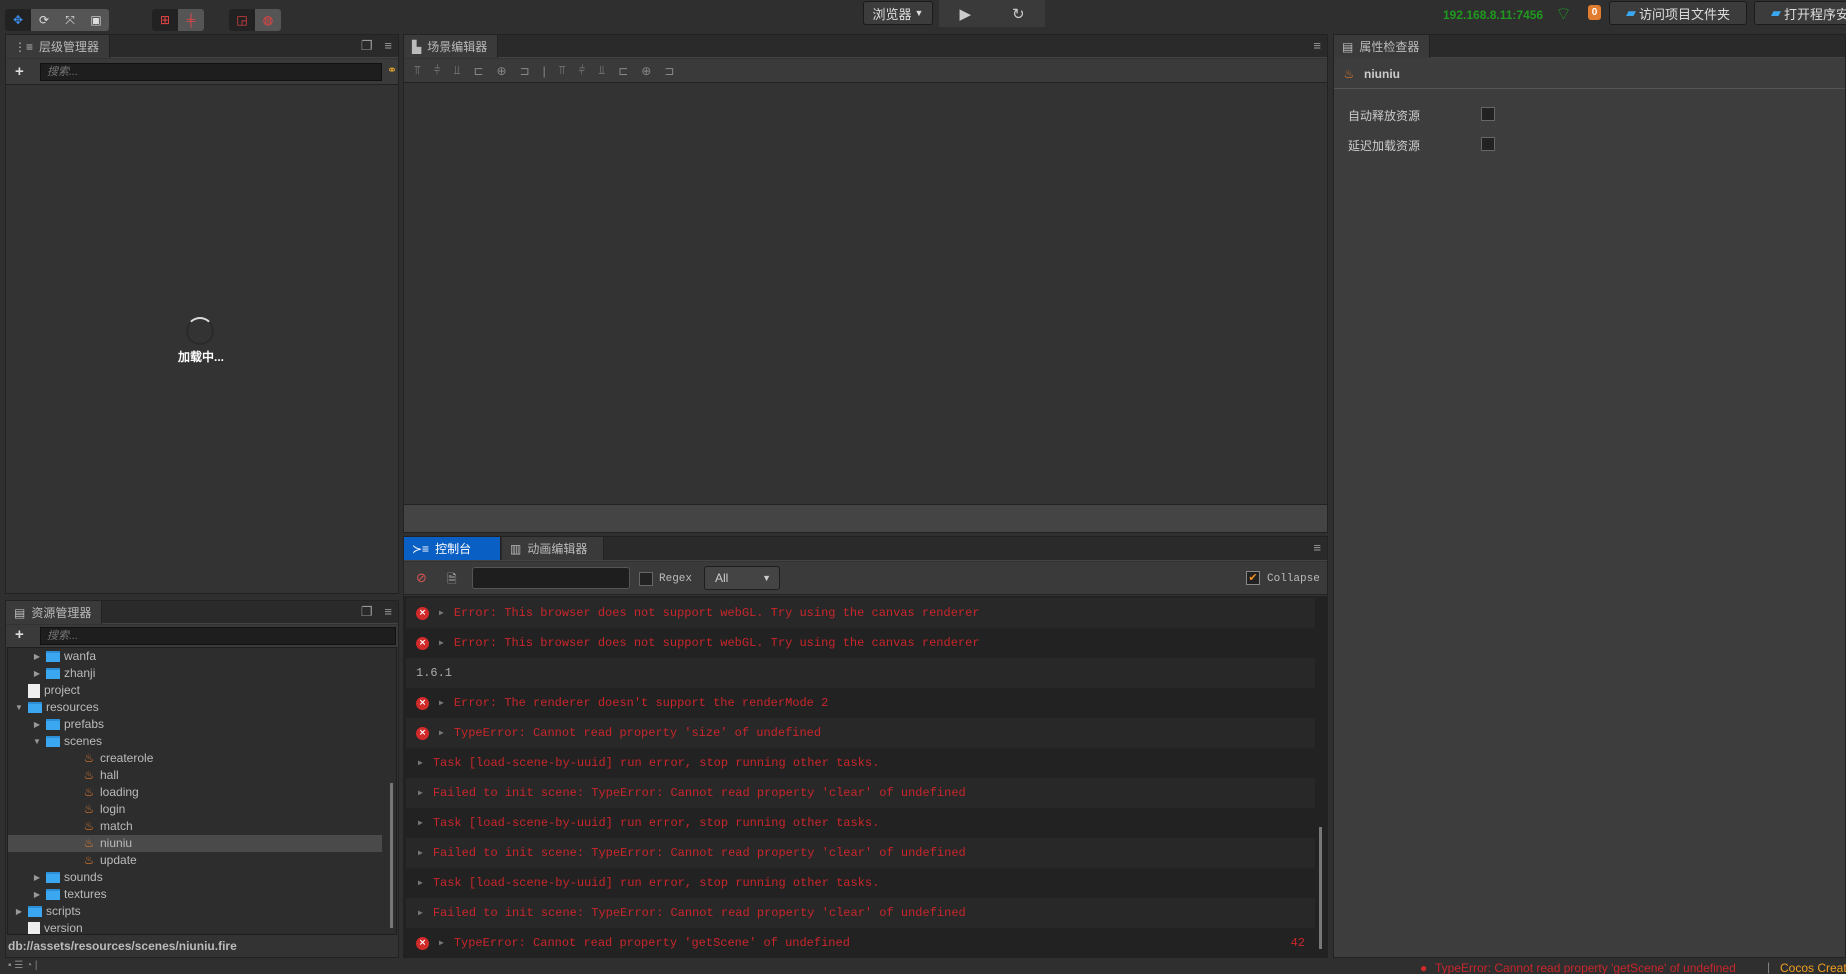 Image resolution: width=1846 pixels, height=974 pixels. I want to click on distribute-vcenter-icon: ⫩, so click(582, 70).